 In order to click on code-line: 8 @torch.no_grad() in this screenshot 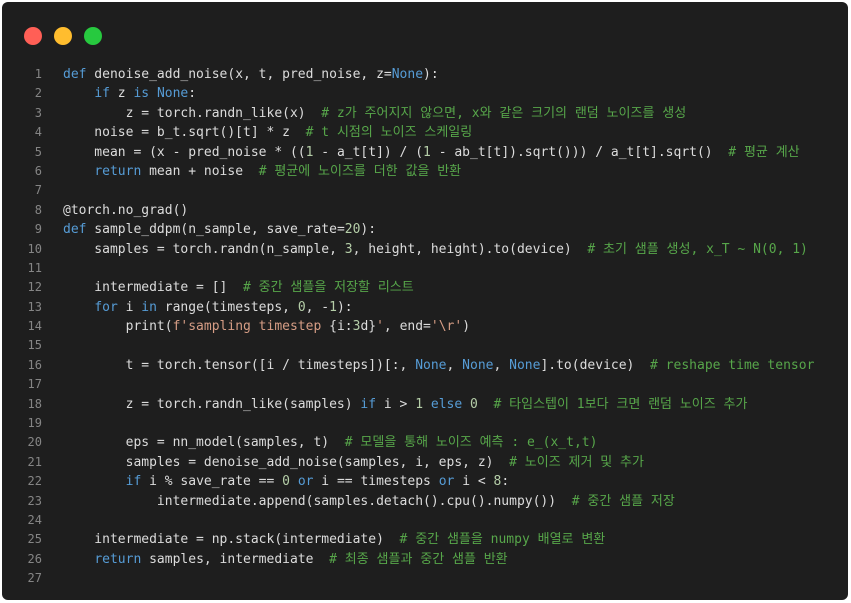, I will do `click(425, 210)`.